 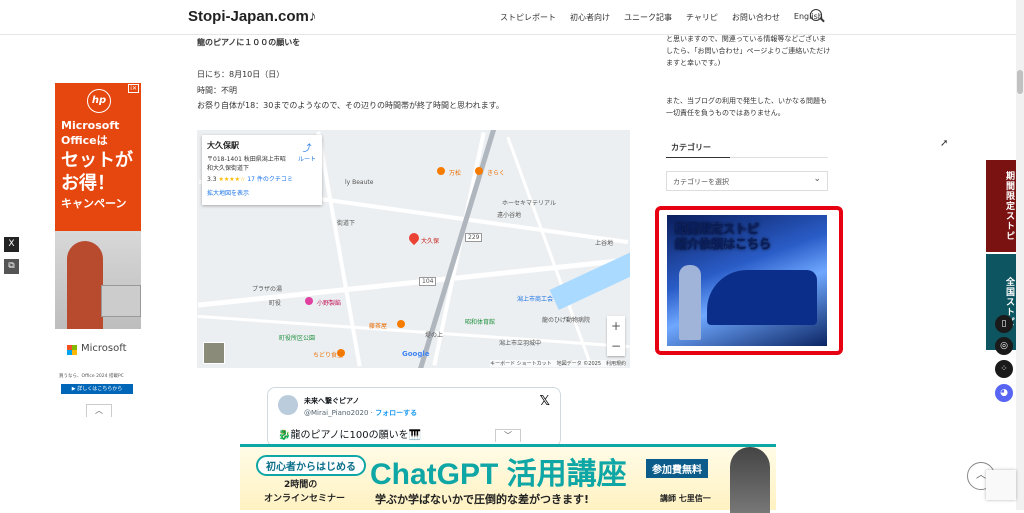 What do you see at coordinates (305, 499) in the screenshot?
I see `ad-online-seminar: オンラインセミナー` at bounding box center [305, 499].